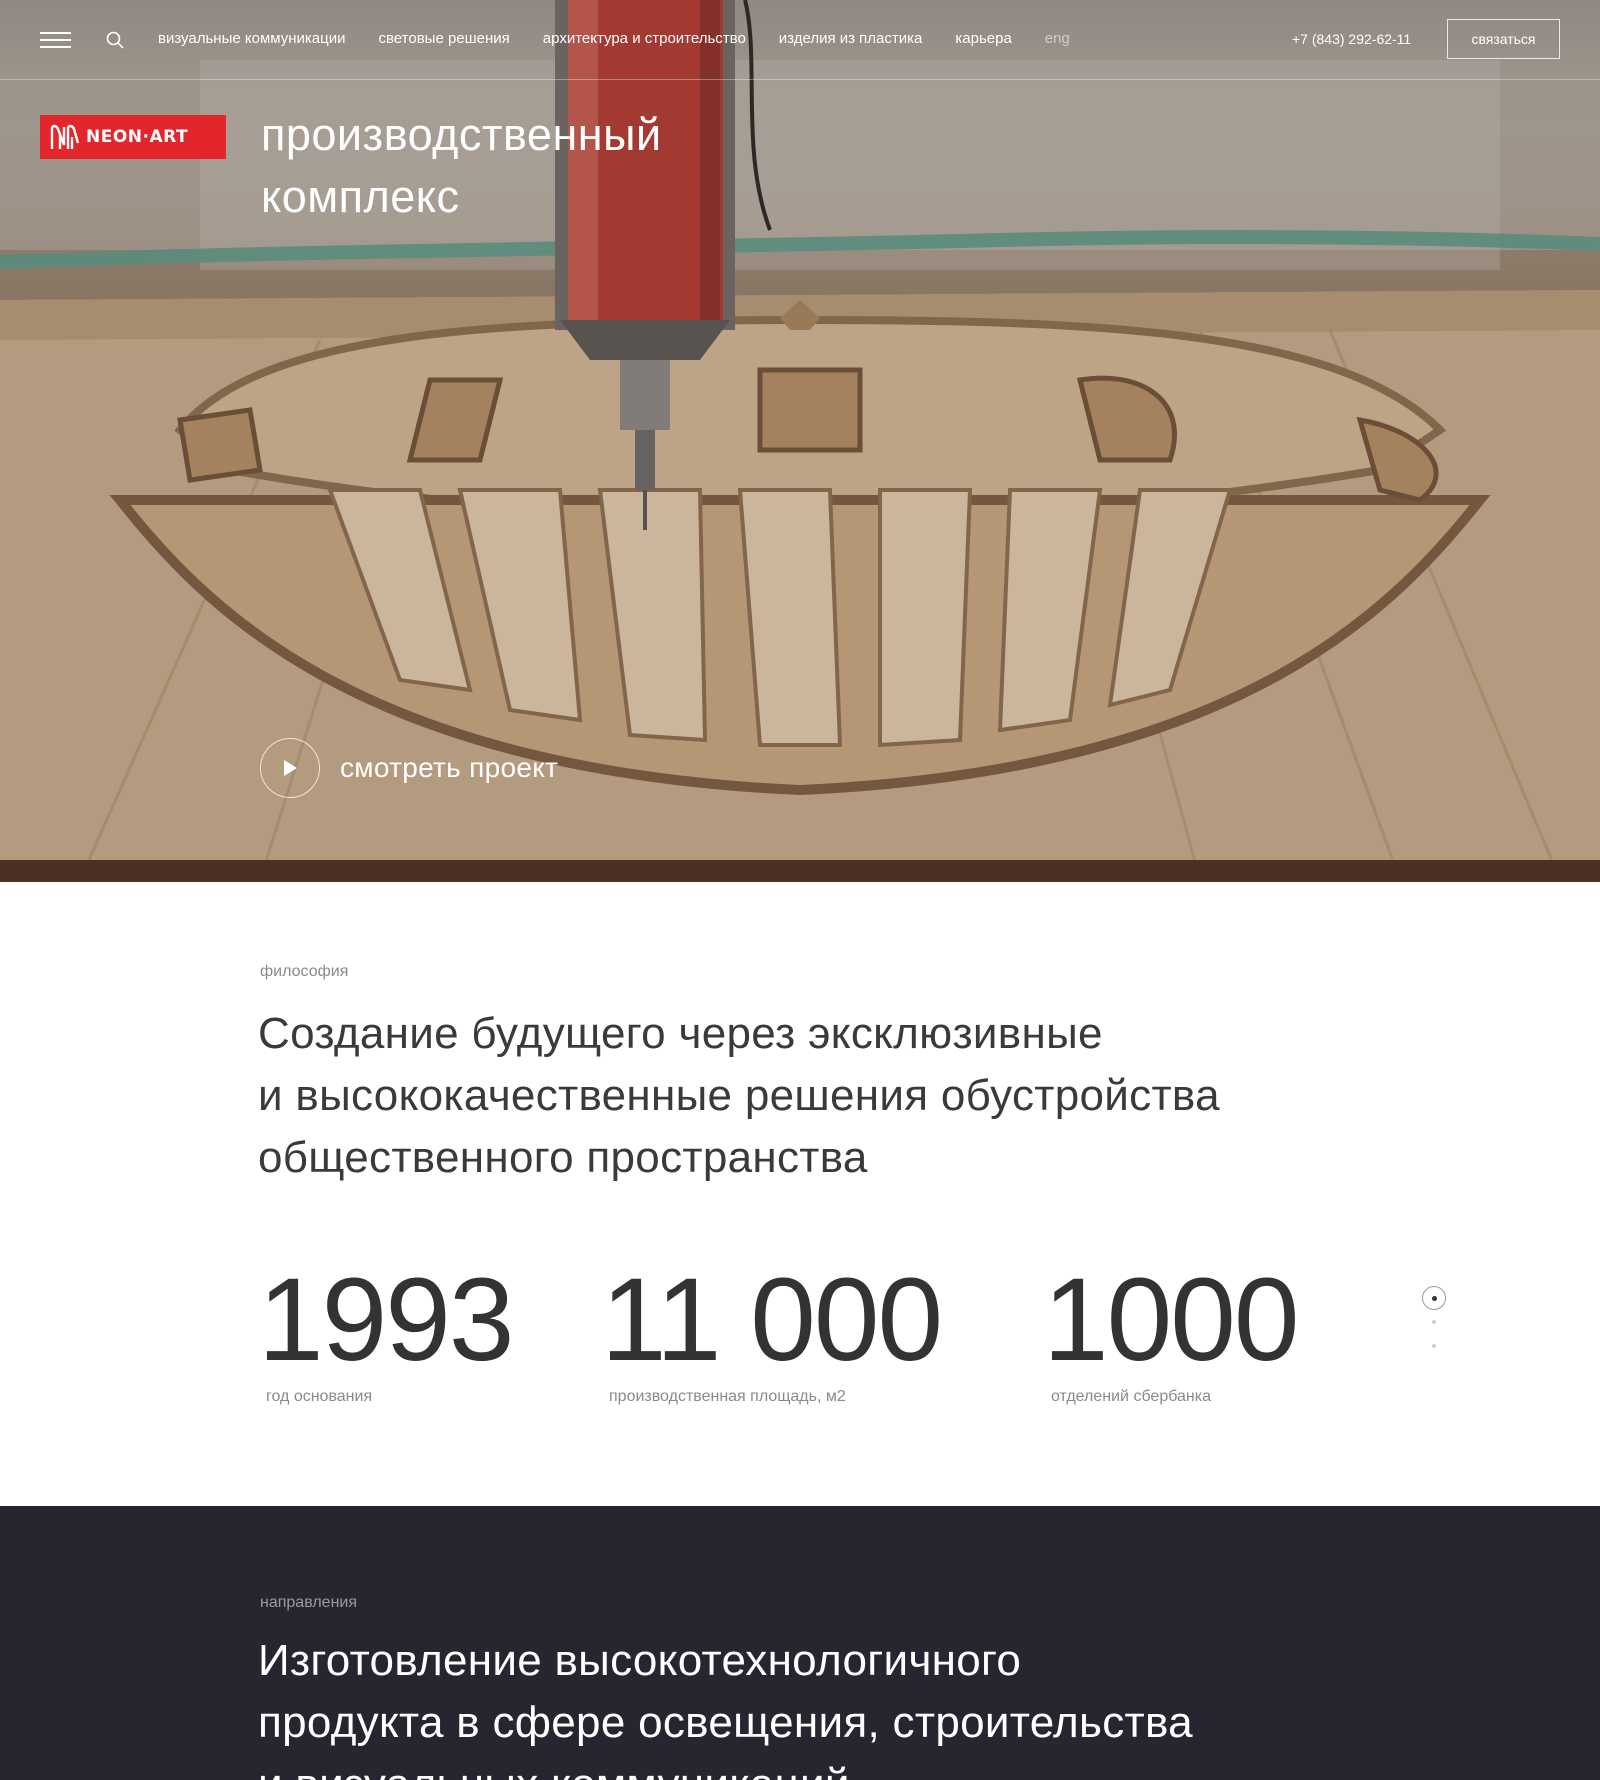 The width and height of the screenshot is (1600, 1780). What do you see at coordinates (449, 767) in the screenshot?
I see `watch-project-label: смотреть проект` at bounding box center [449, 767].